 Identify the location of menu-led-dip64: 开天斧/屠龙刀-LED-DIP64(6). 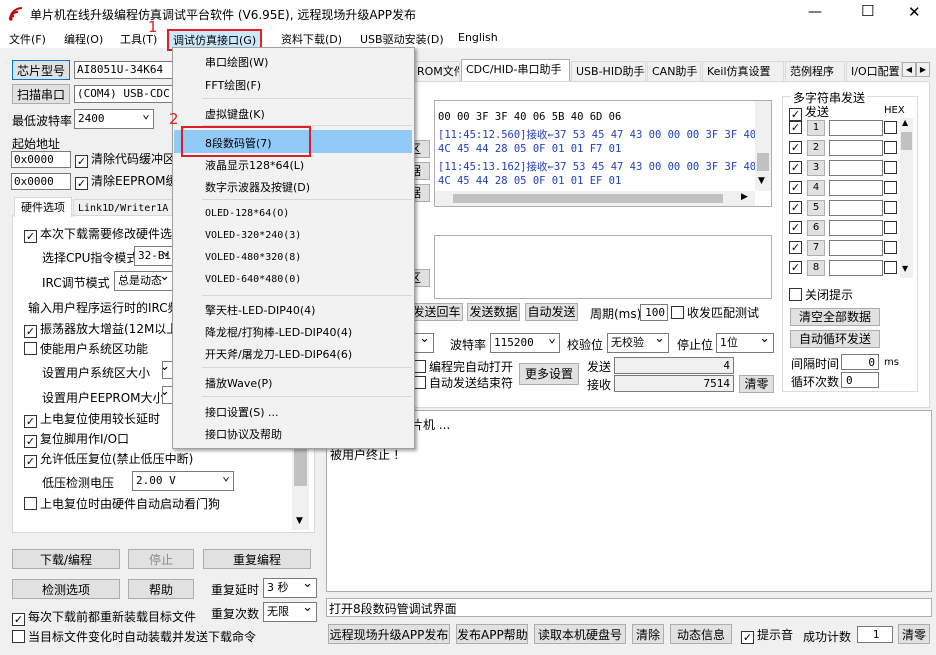
(278, 354).